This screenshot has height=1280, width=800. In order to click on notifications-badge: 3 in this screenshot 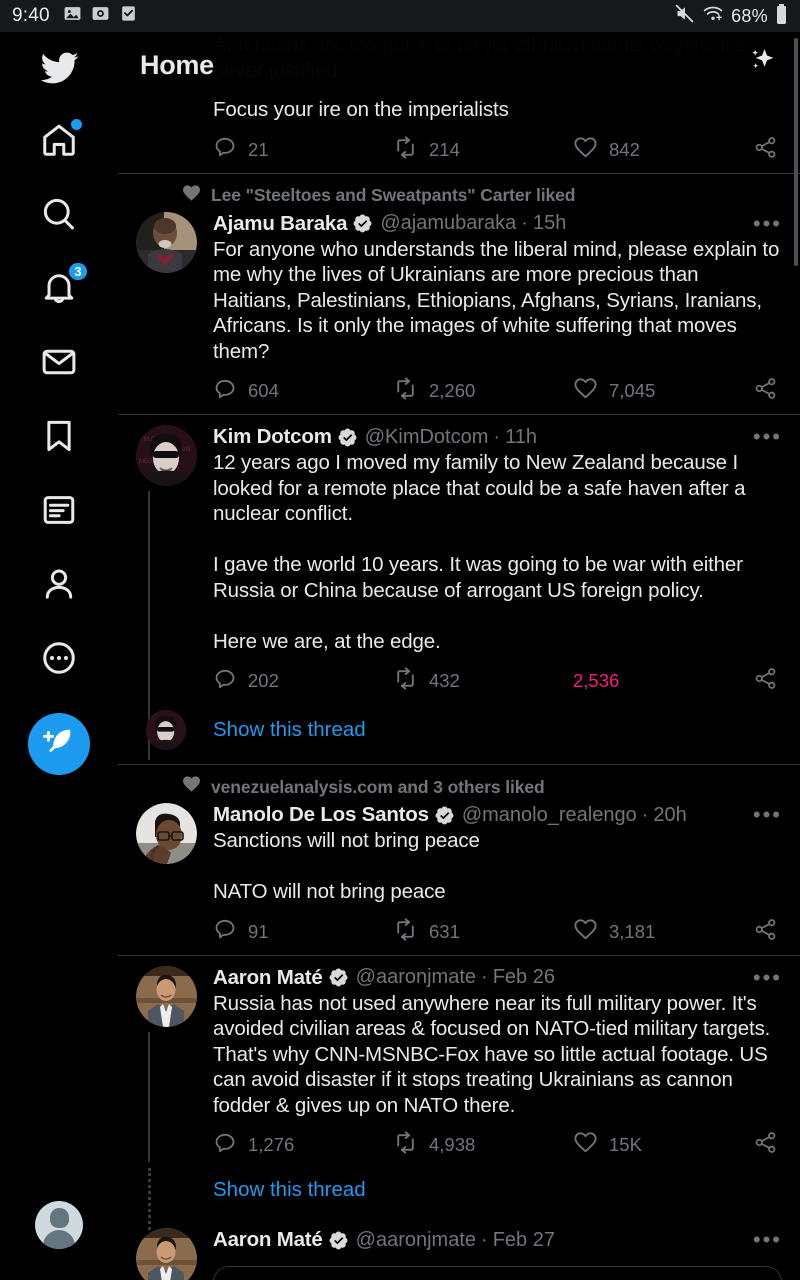, I will do `click(78, 271)`.